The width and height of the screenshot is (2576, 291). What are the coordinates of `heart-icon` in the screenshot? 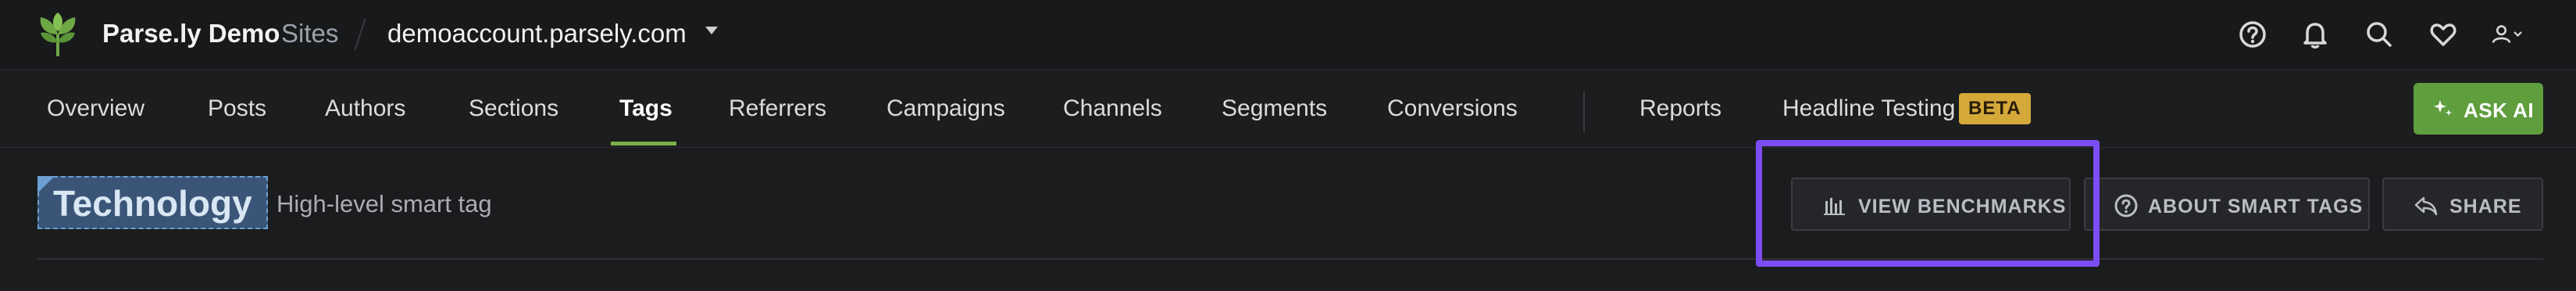 It's located at (2443, 34).